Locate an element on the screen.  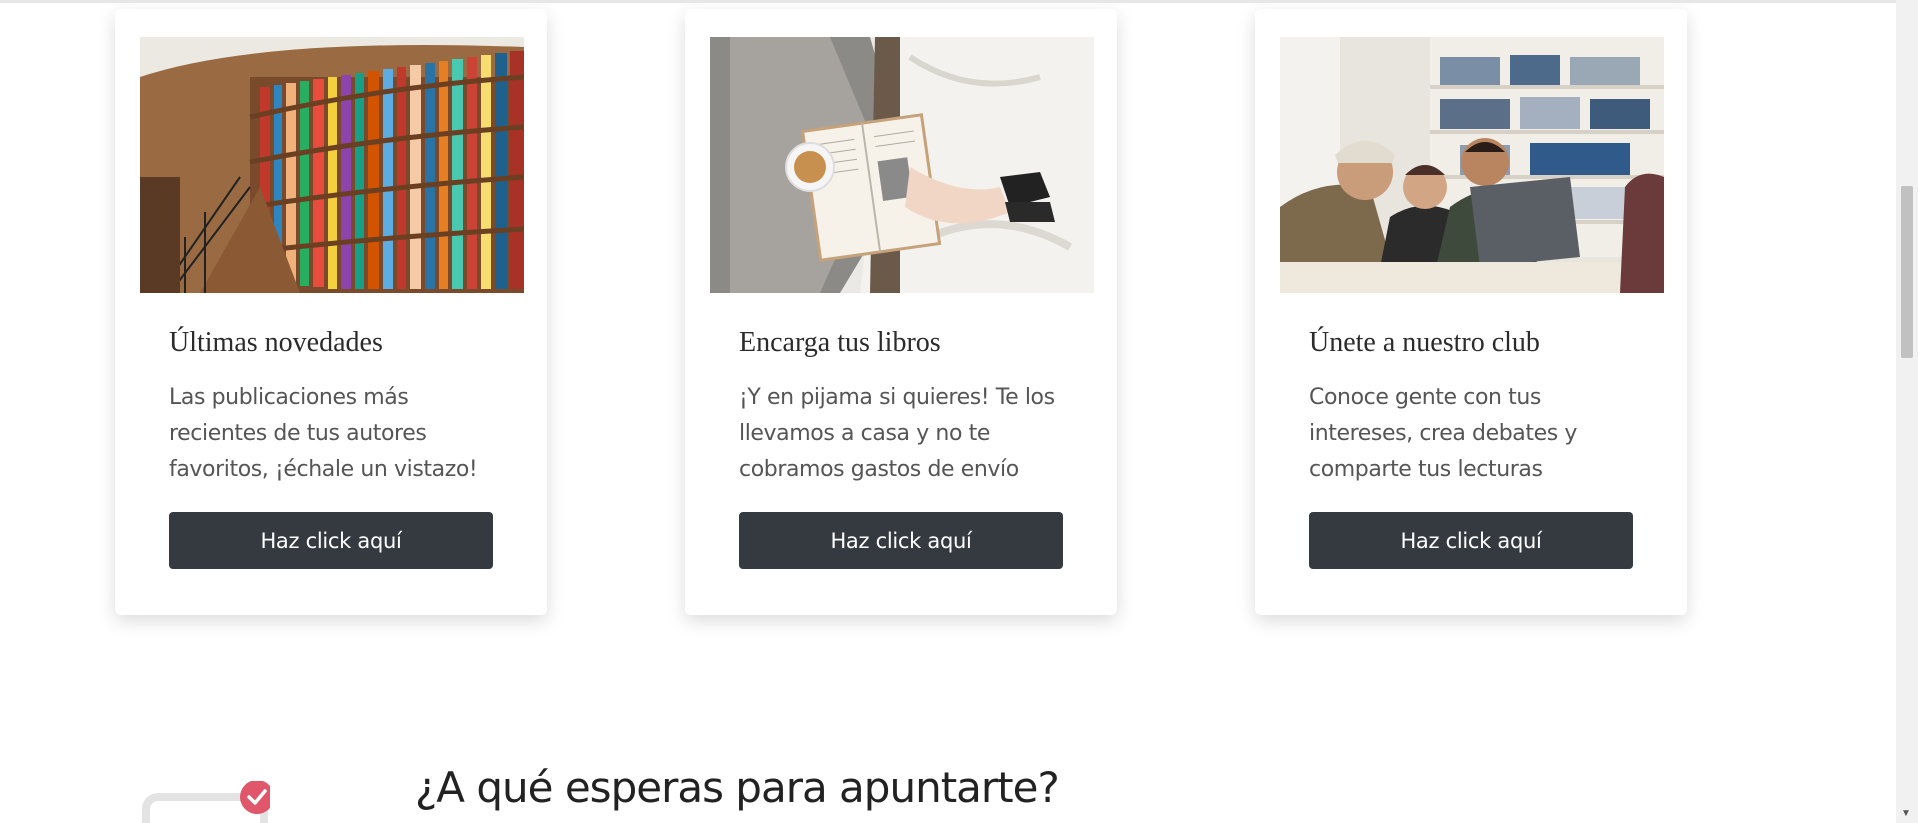
reading-in-bed-photo is located at coordinates (902, 165).